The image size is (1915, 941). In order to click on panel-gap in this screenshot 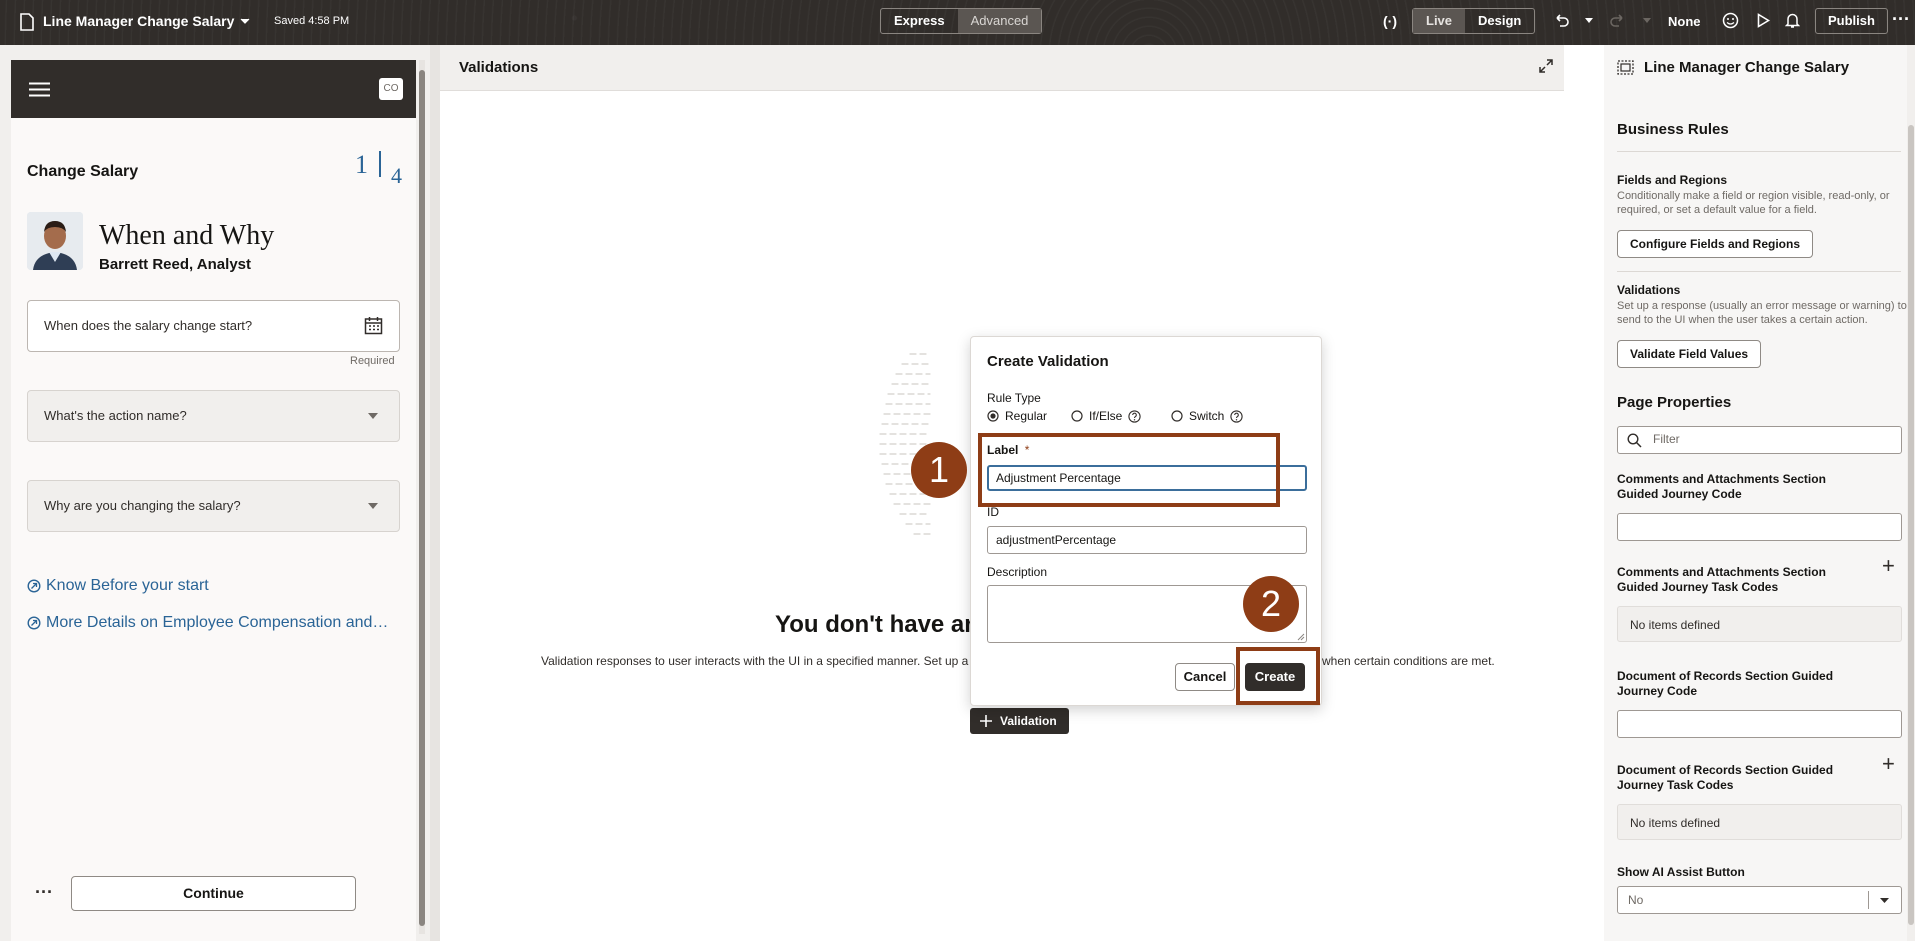, I will do `click(1584, 493)`.